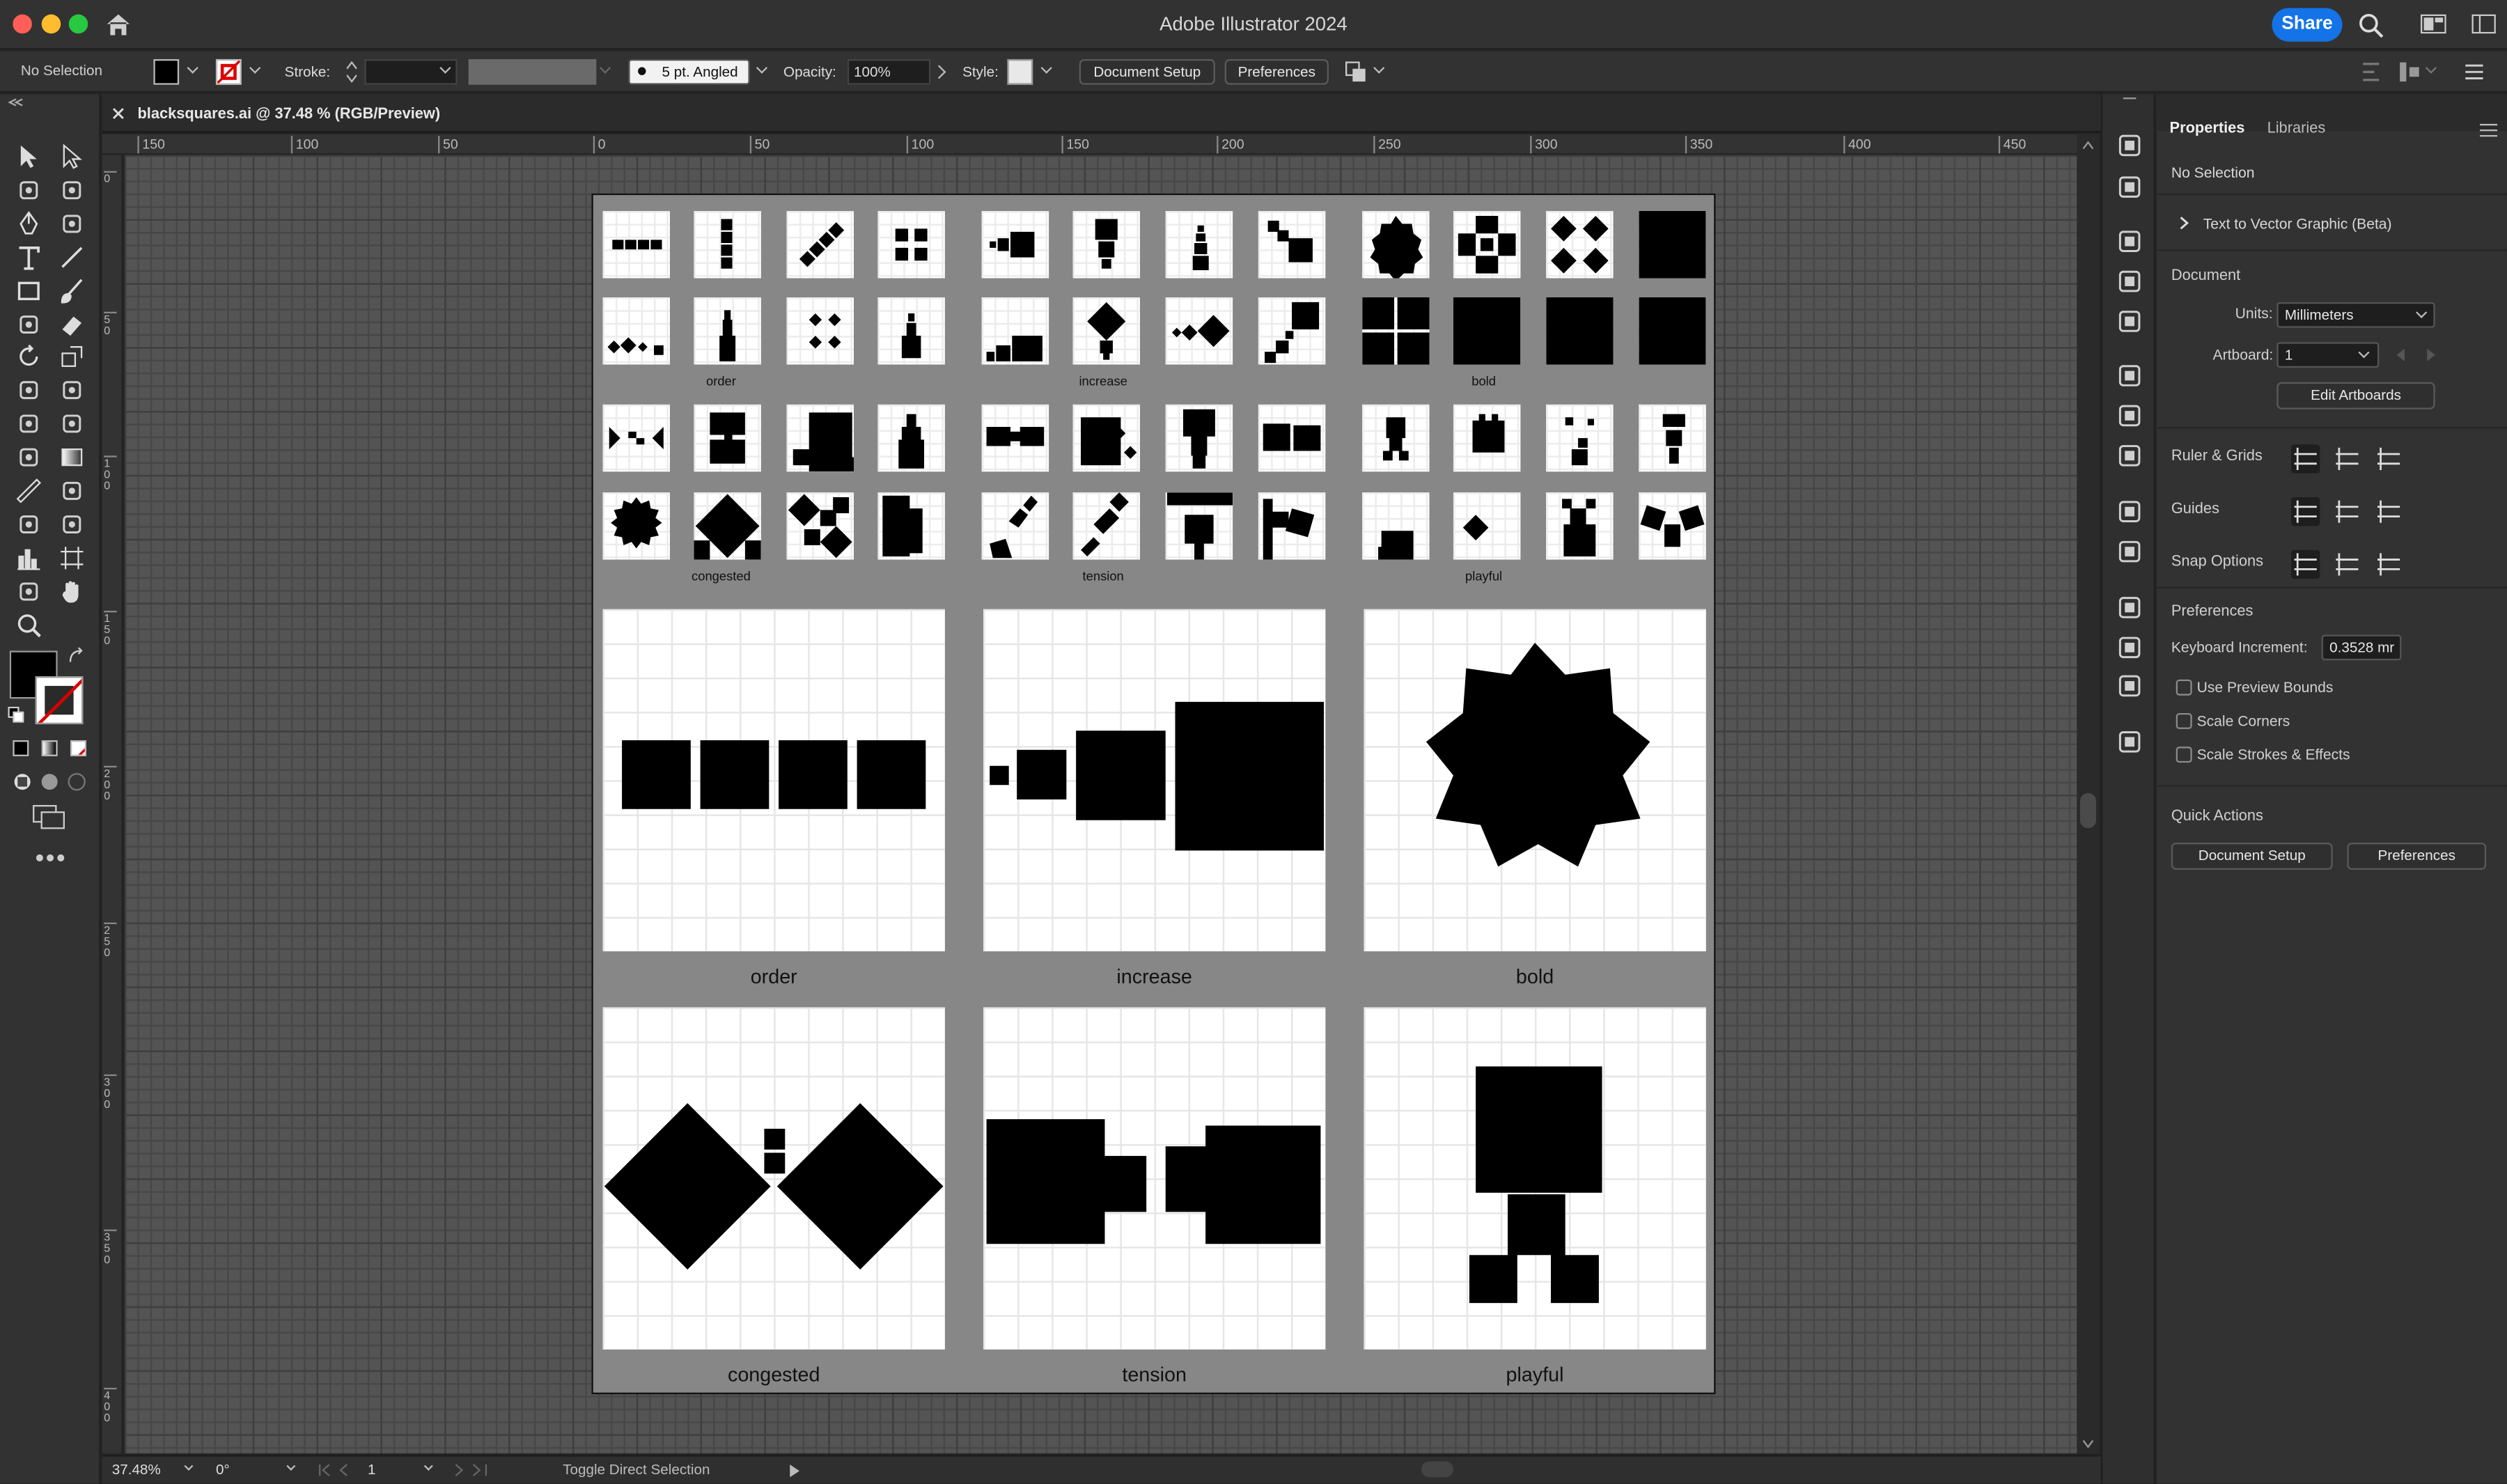  What do you see at coordinates (72, 390) in the screenshot?
I see `free-transform-tool-icon` at bounding box center [72, 390].